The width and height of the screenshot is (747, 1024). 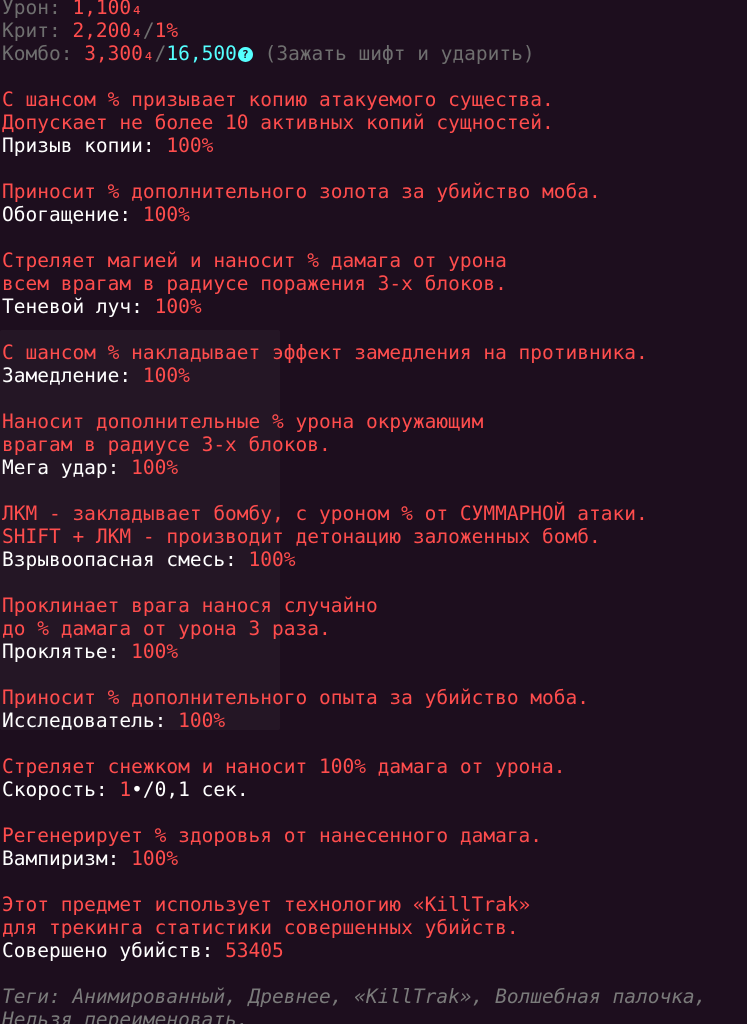 What do you see at coordinates (245, 54) in the screenshot?
I see `question-icon: ?` at bounding box center [245, 54].